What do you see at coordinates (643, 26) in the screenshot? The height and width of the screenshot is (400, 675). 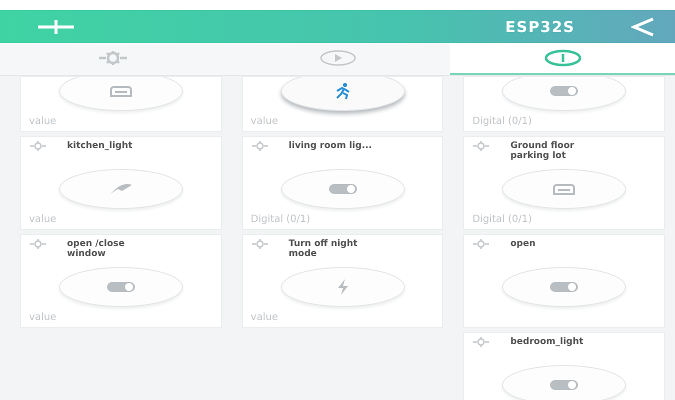 I see `back-icon` at bounding box center [643, 26].